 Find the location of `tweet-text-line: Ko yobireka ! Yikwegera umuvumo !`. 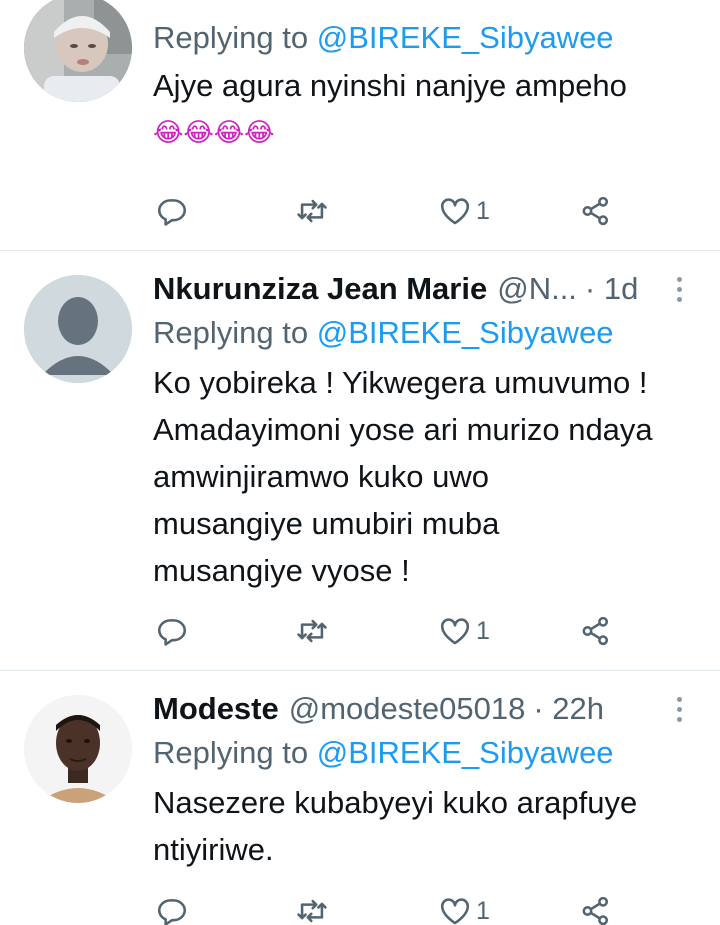

tweet-text-line: Ko yobireka ! Yikwegera umuvumo ! is located at coordinates (400, 382).